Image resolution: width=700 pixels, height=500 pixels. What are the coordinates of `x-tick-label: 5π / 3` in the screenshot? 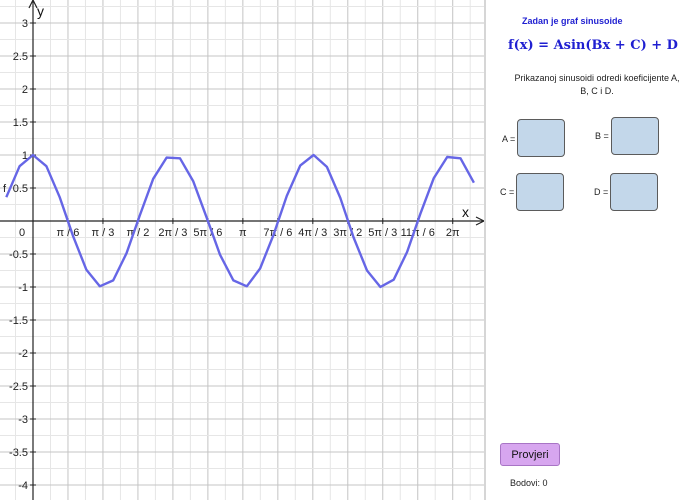 It's located at (382, 233).